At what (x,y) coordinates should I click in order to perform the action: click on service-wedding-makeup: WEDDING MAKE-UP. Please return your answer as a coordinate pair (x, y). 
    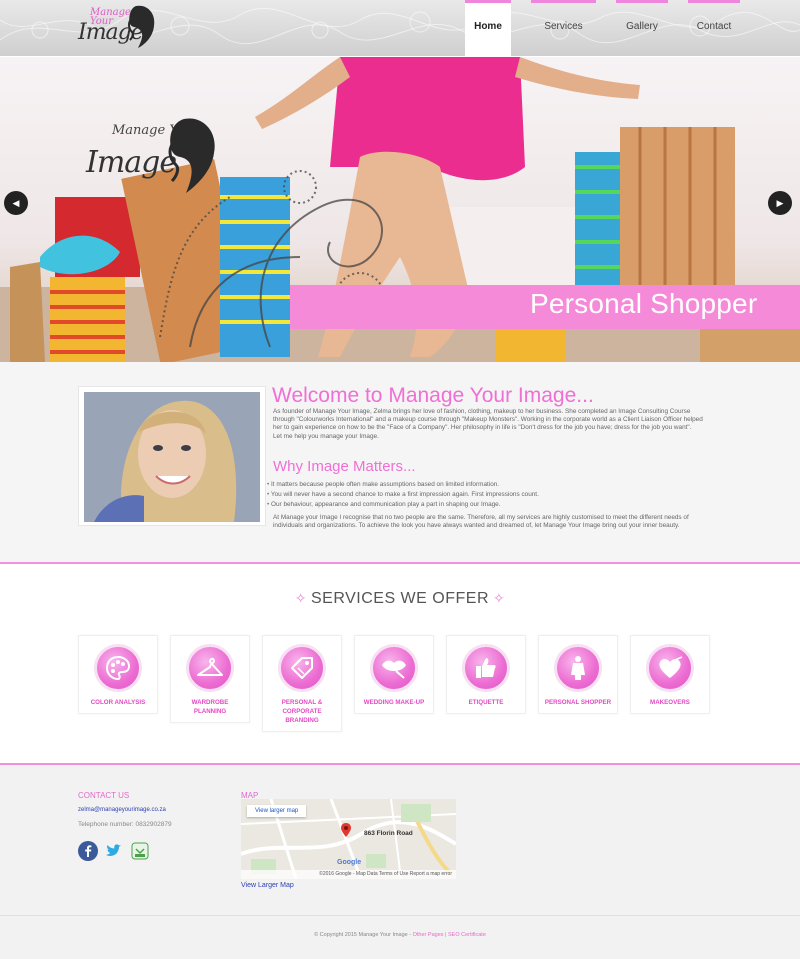
    Looking at the image, I should click on (394, 674).